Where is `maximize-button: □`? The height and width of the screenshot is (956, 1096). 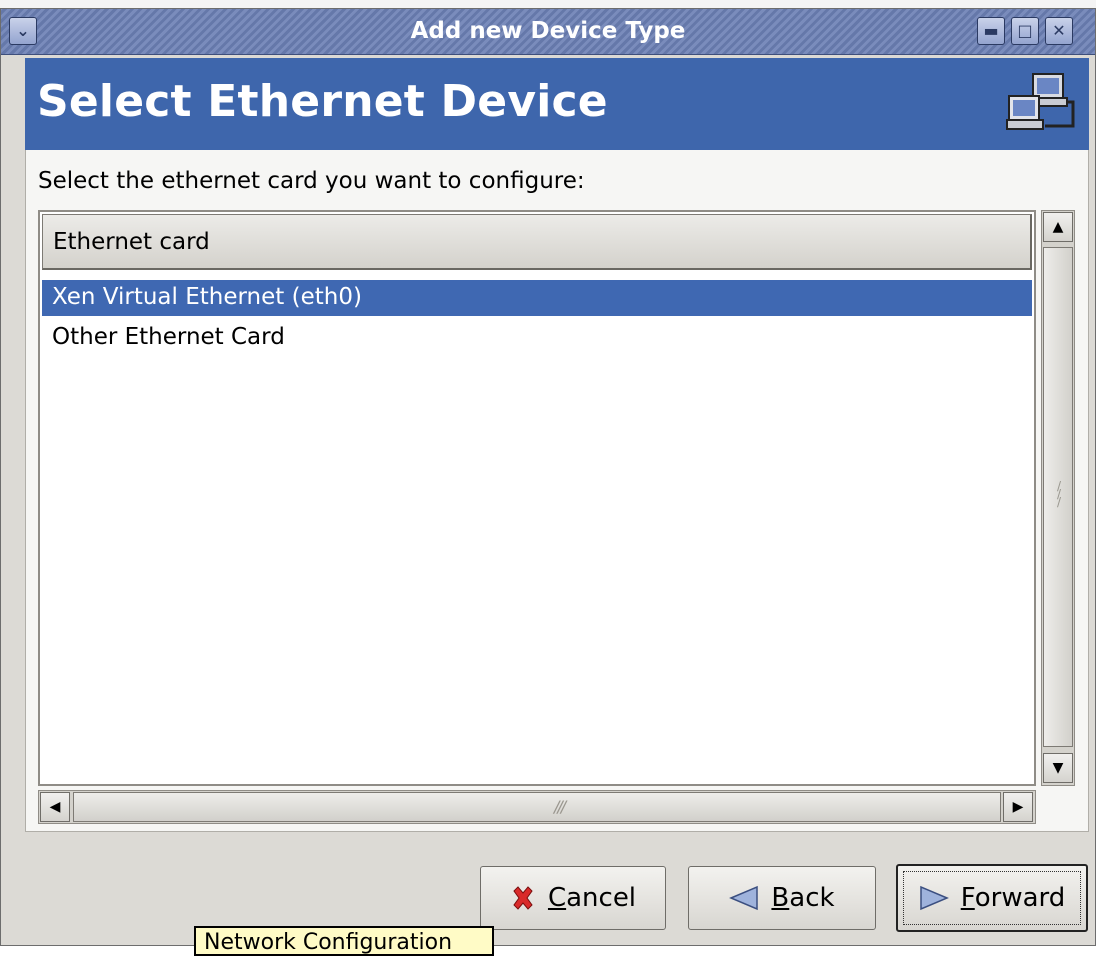 maximize-button: □ is located at coordinates (1025, 31).